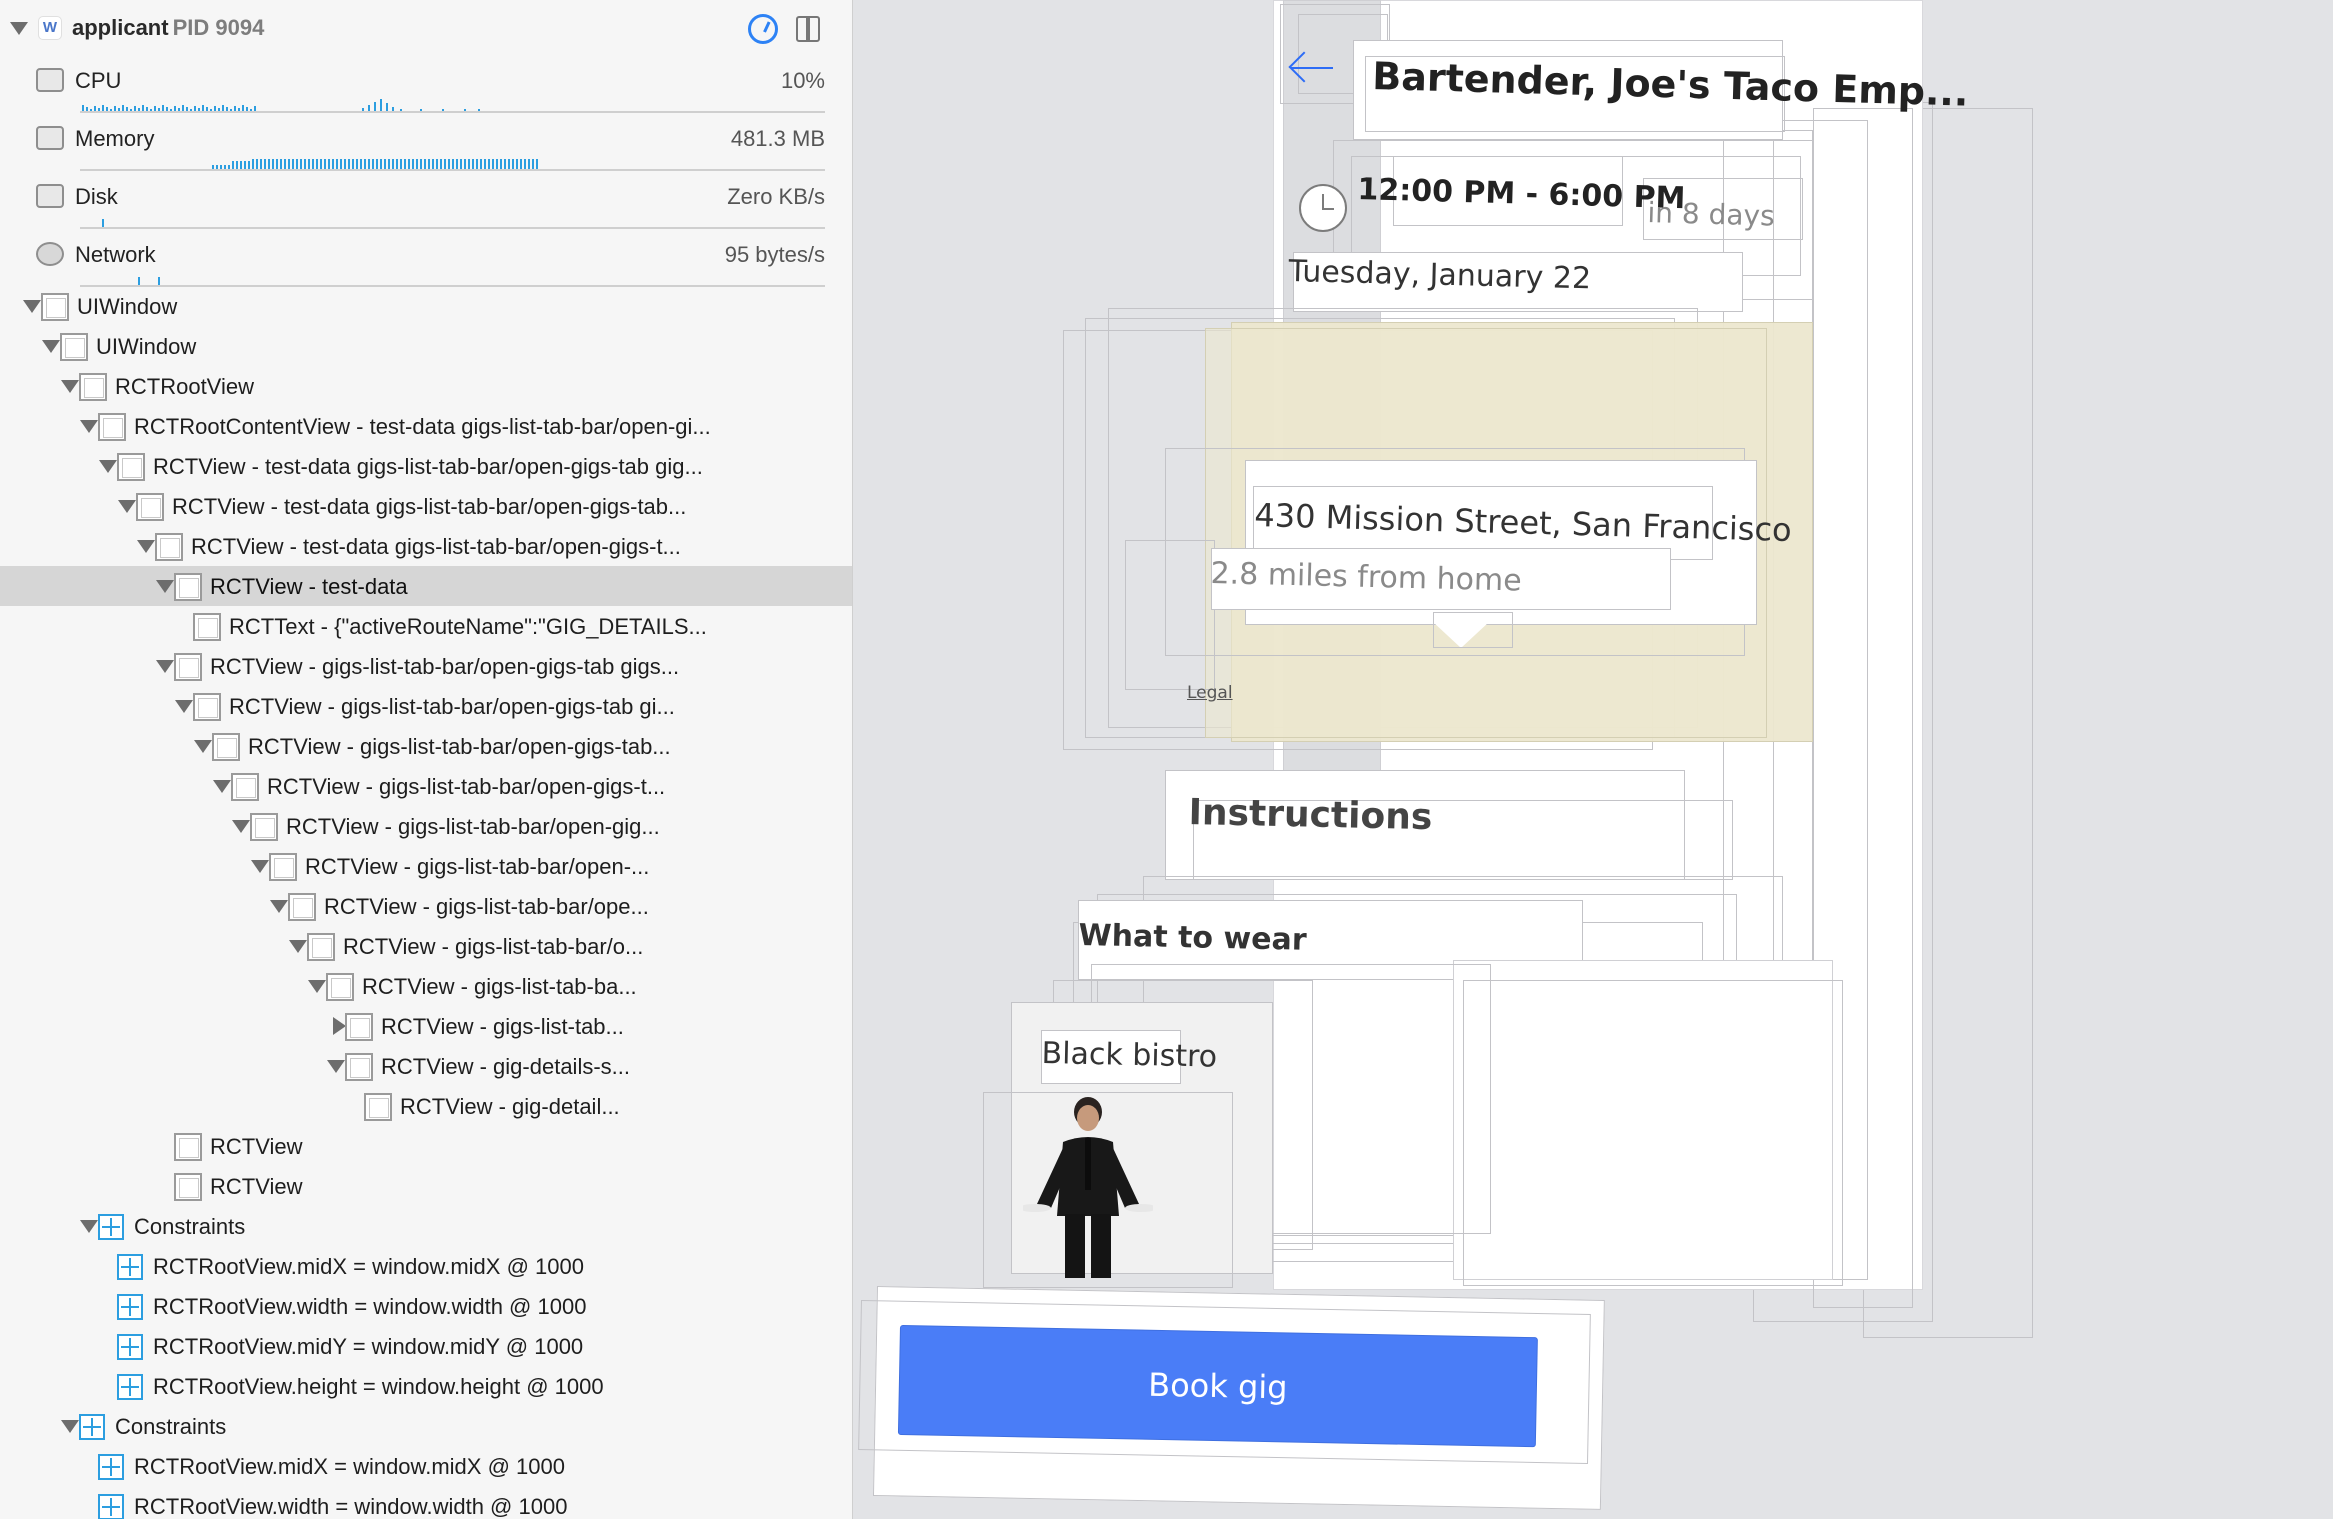 The width and height of the screenshot is (2333, 1519). I want to click on tree-label: Constraints, so click(171, 1426).